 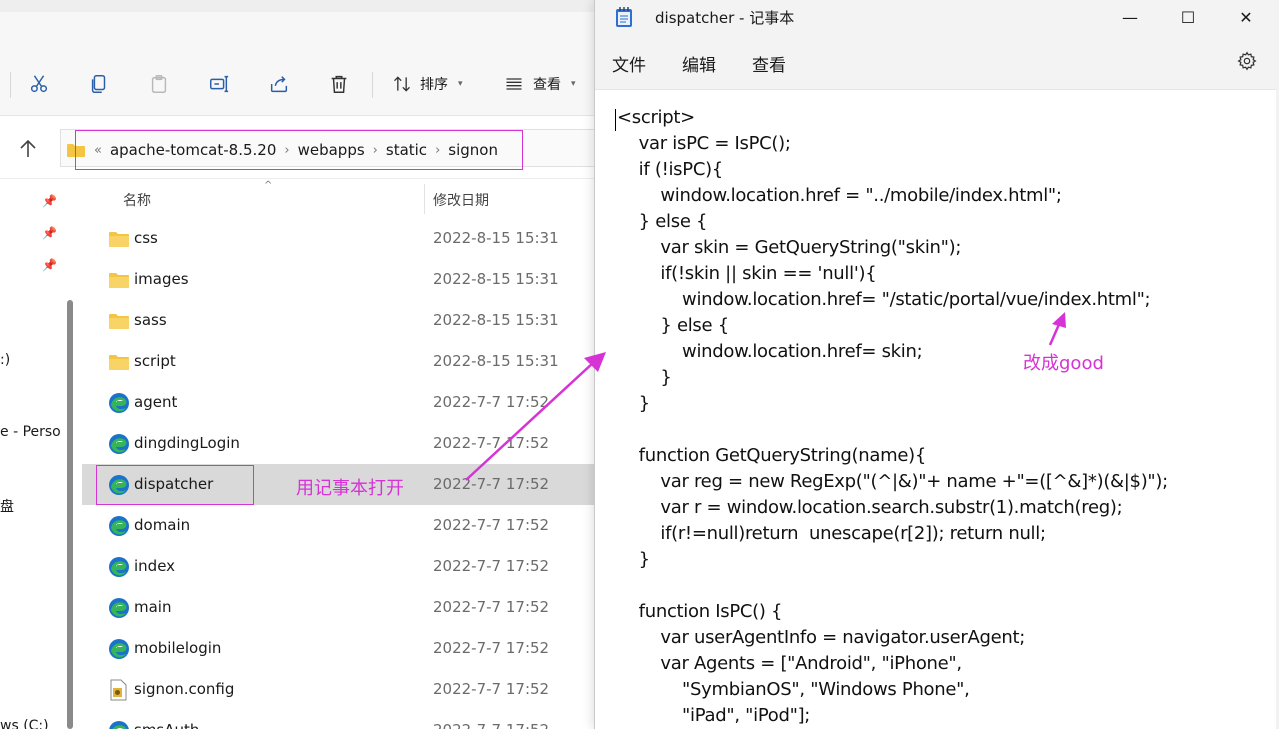 What do you see at coordinates (300, 6) in the screenshot?
I see `explorer-titlebar` at bounding box center [300, 6].